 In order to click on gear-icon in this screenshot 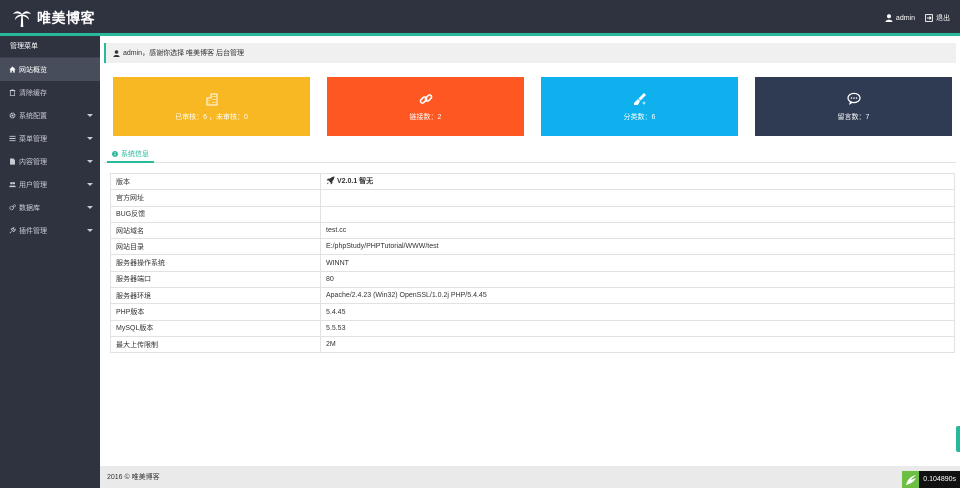, I will do `click(12, 115)`.